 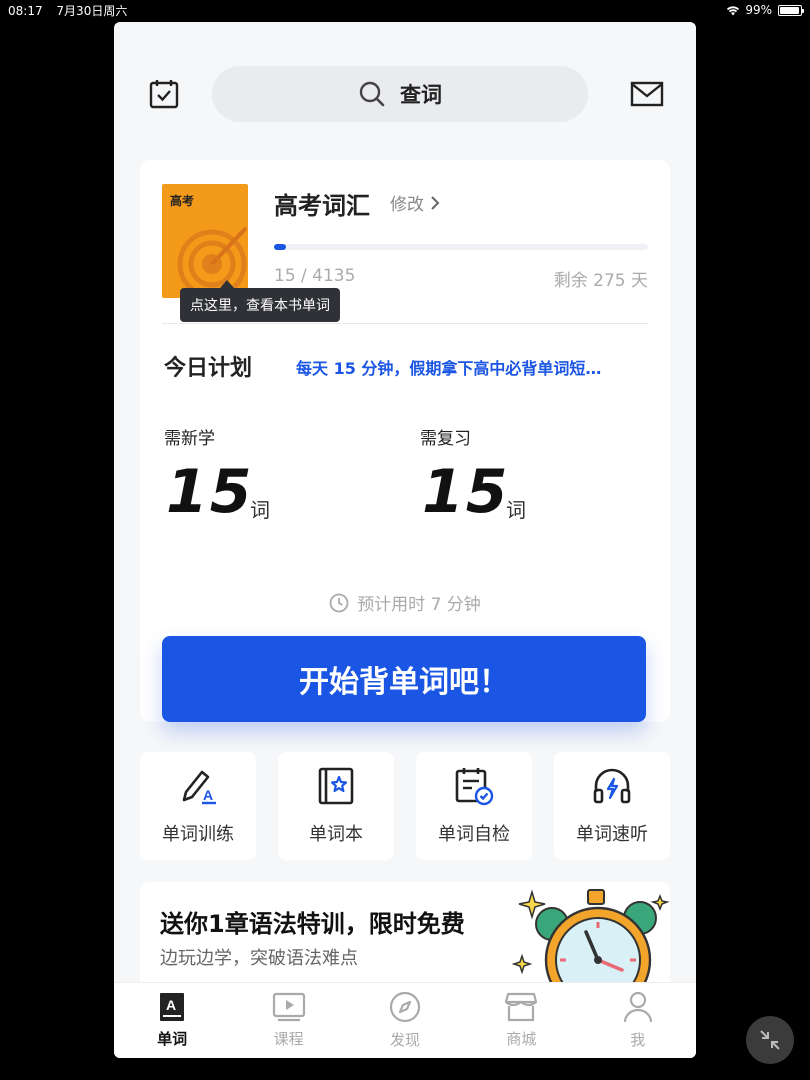 I want to click on collapse-arrows-icon, so click(x=770, y=1040).